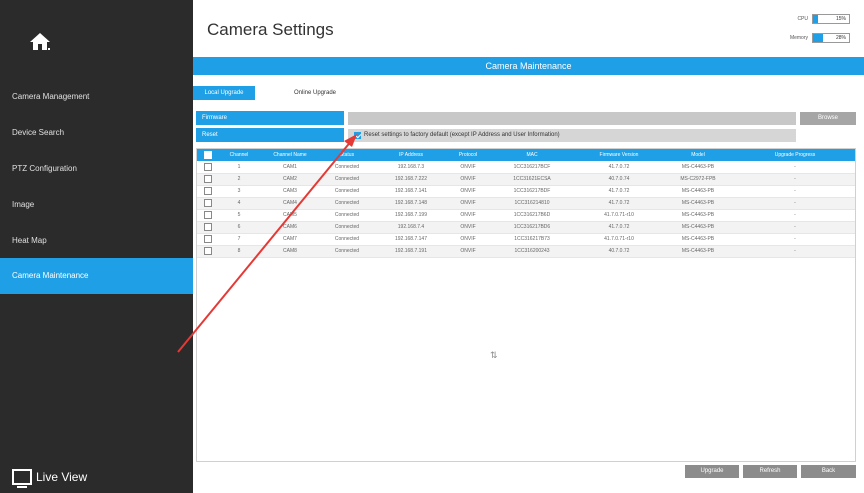 This screenshot has height=493, width=864. Describe the element at coordinates (831, 38) in the screenshot. I see `memory-meter: 28%` at that location.